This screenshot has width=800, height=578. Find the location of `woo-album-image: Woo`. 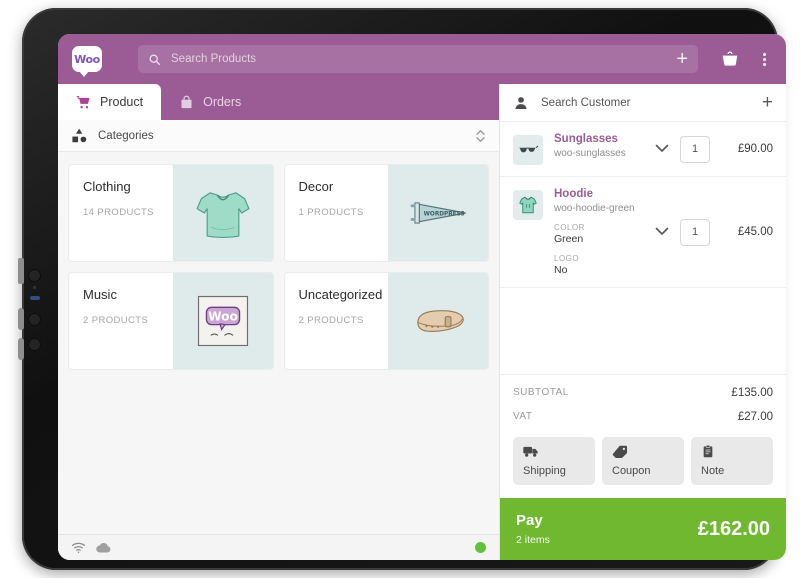

woo-album-image: Woo is located at coordinates (222, 321).